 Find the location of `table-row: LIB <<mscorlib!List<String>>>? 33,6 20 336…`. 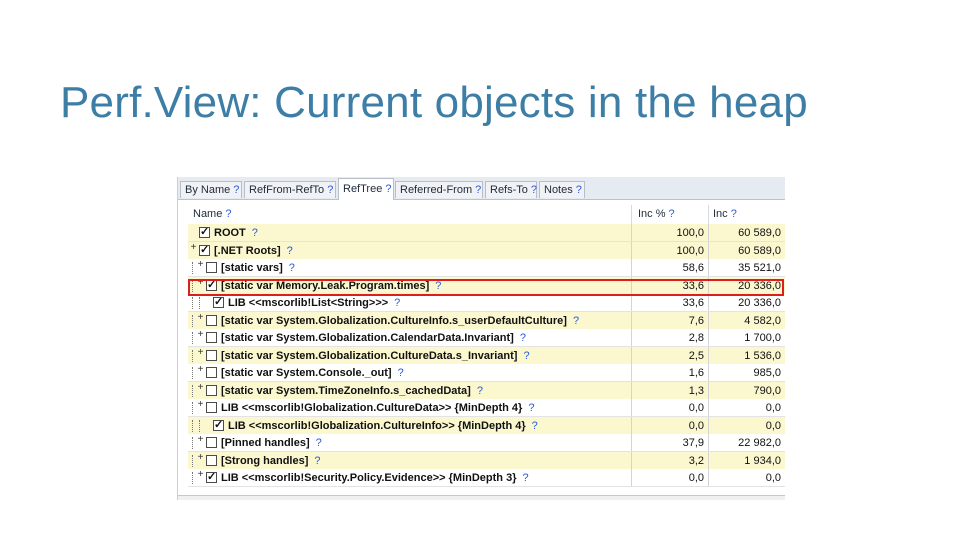

table-row: LIB <<mscorlib!List<String>>>? 33,6 20 336… is located at coordinates (486, 303).